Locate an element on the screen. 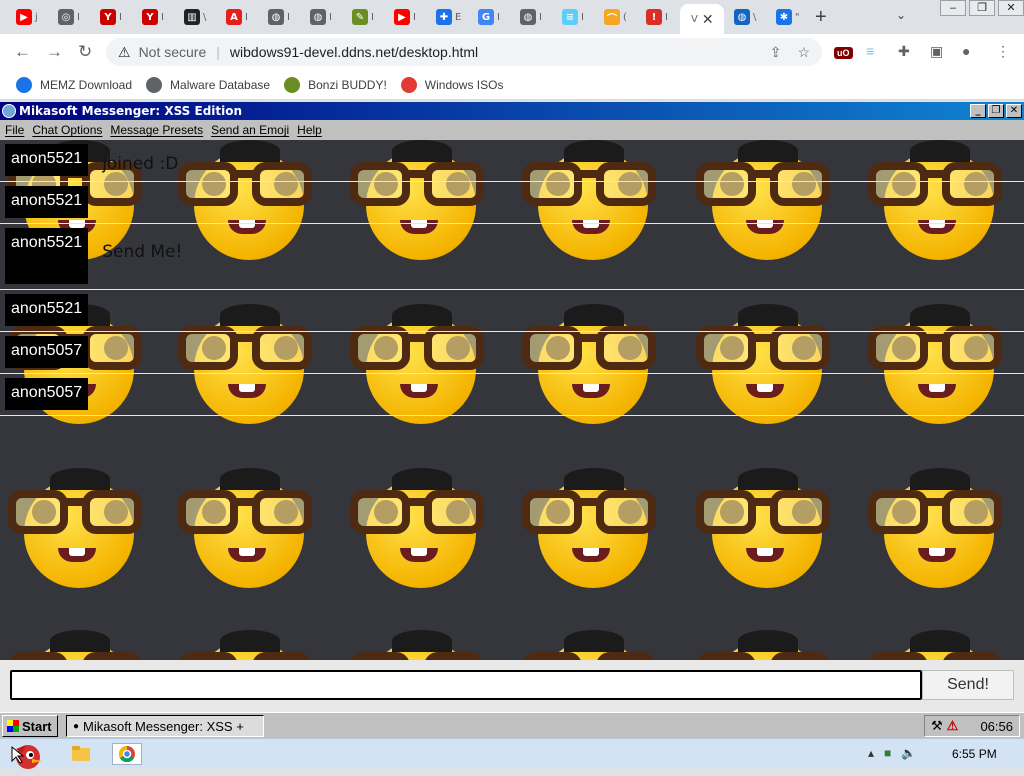 The image size is (1024, 776). restore-window-button: ❐ is located at coordinates (982, 8).